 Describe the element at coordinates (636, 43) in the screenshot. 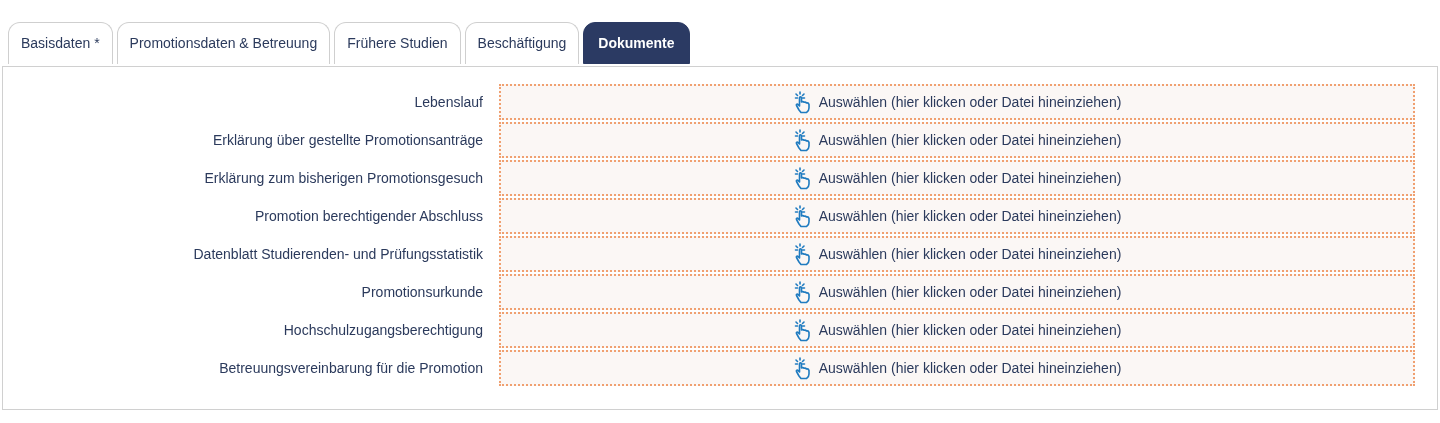

I see `tab: Dokumente` at that location.